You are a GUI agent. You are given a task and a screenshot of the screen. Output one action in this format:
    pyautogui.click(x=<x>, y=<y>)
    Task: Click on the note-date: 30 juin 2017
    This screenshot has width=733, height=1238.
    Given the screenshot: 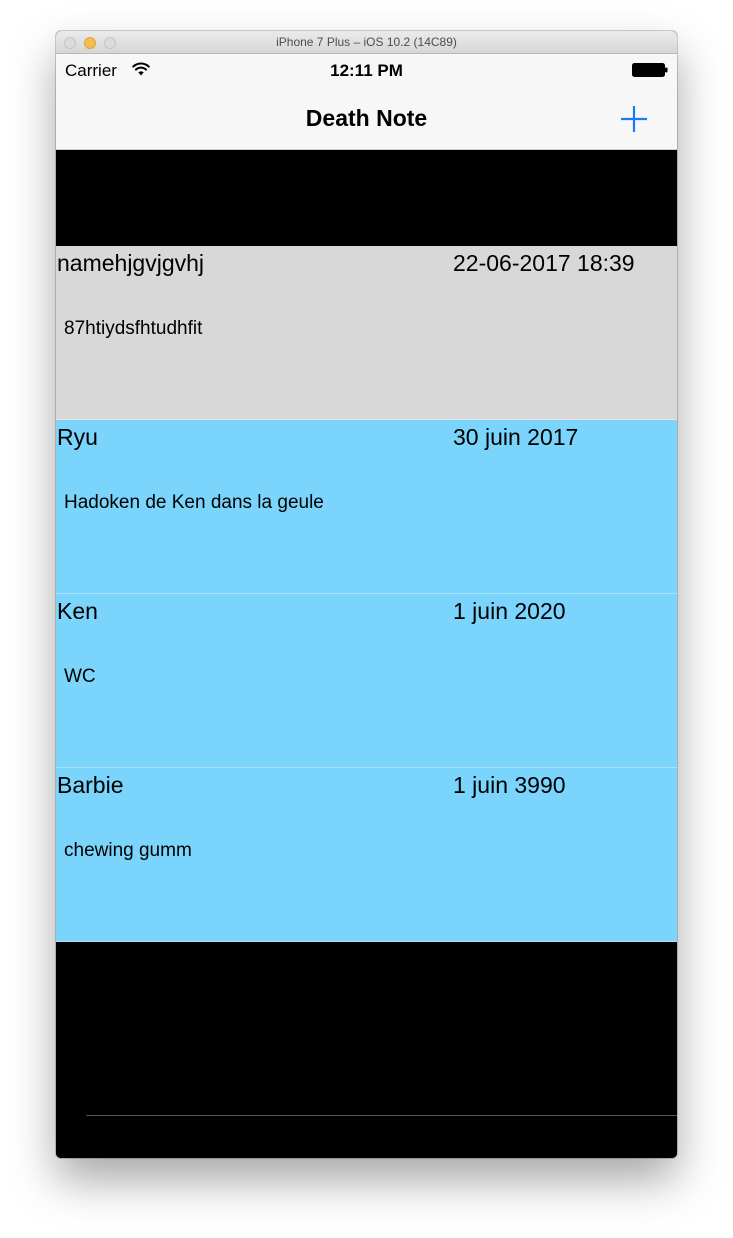 What is the action you would take?
    pyautogui.click(x=516, y=437)
    